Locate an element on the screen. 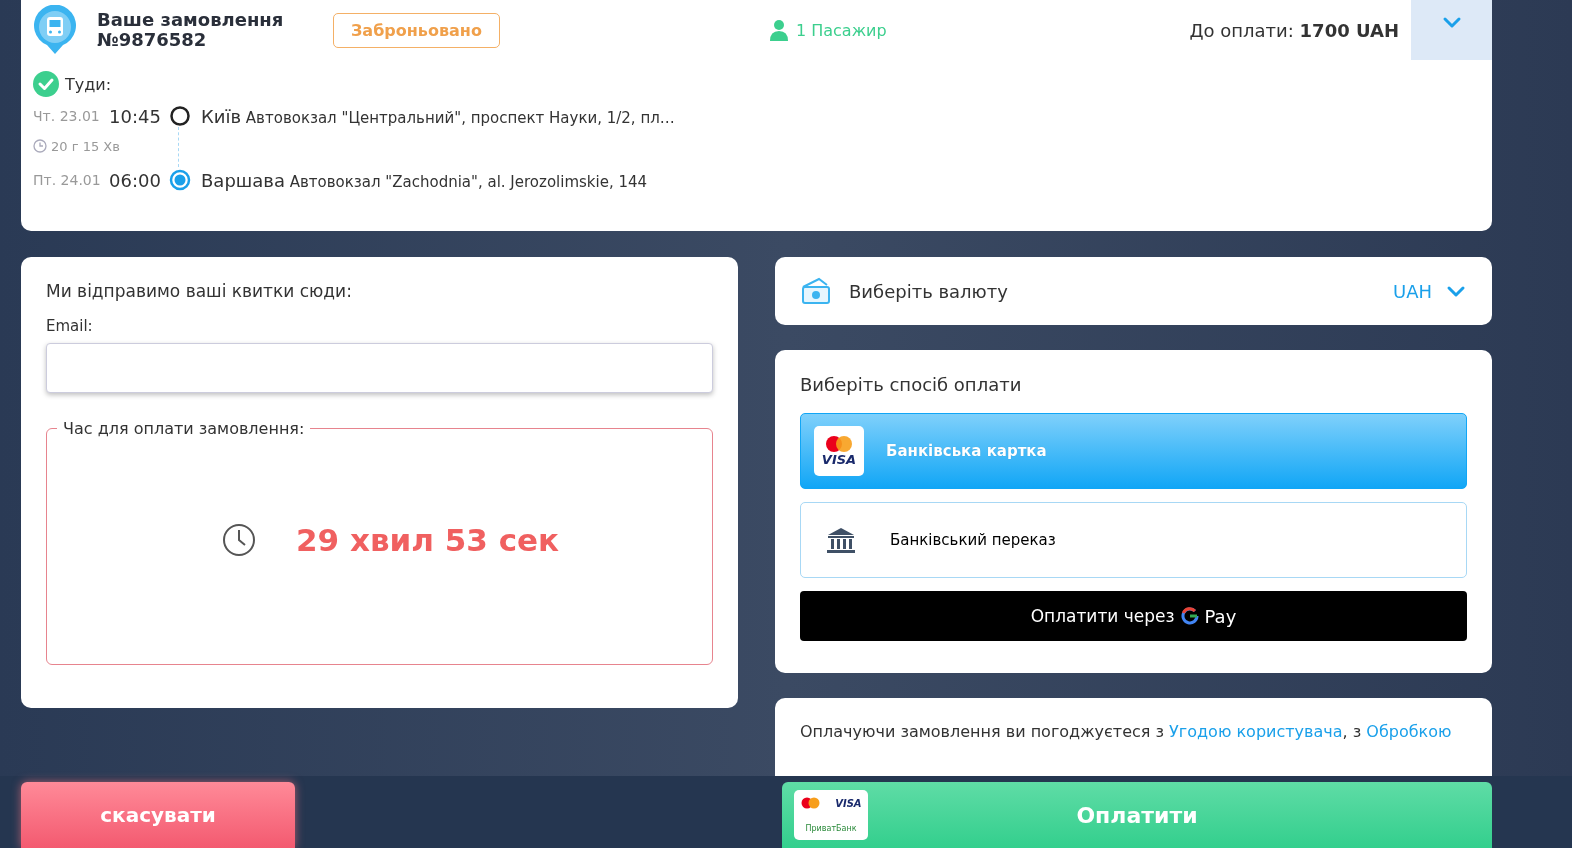  section-heading: Ми відправимо ваші квитки сюди: is located at coordinates (199, 291).